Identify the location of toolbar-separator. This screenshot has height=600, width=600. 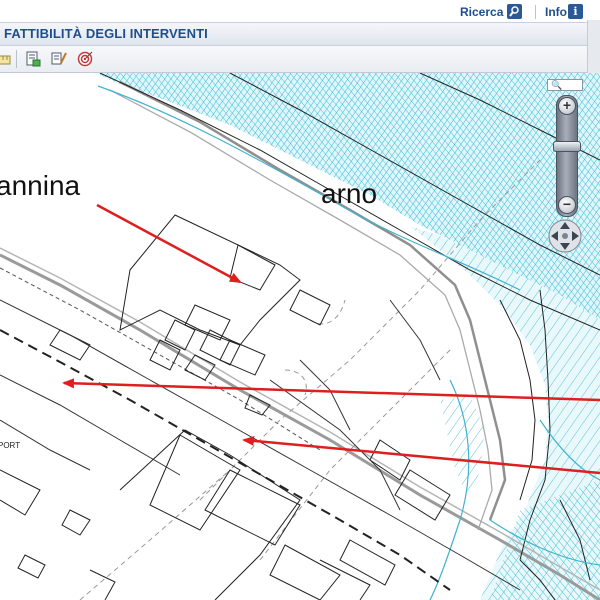
(16, 59).